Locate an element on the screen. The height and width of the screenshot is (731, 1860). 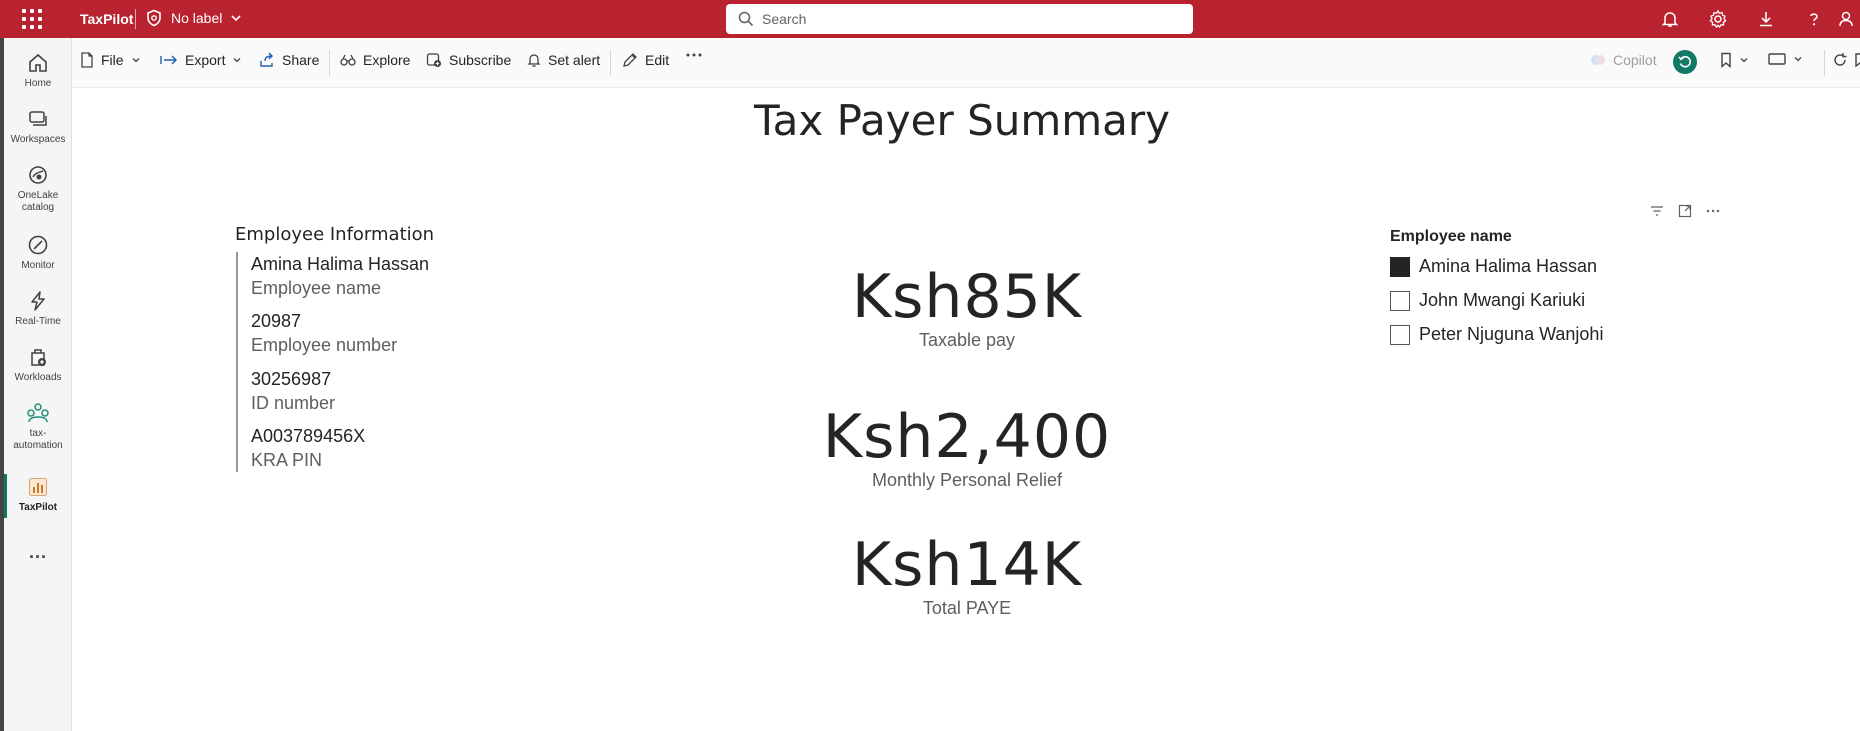
onelake-icon is located at coordinates (38, 175).